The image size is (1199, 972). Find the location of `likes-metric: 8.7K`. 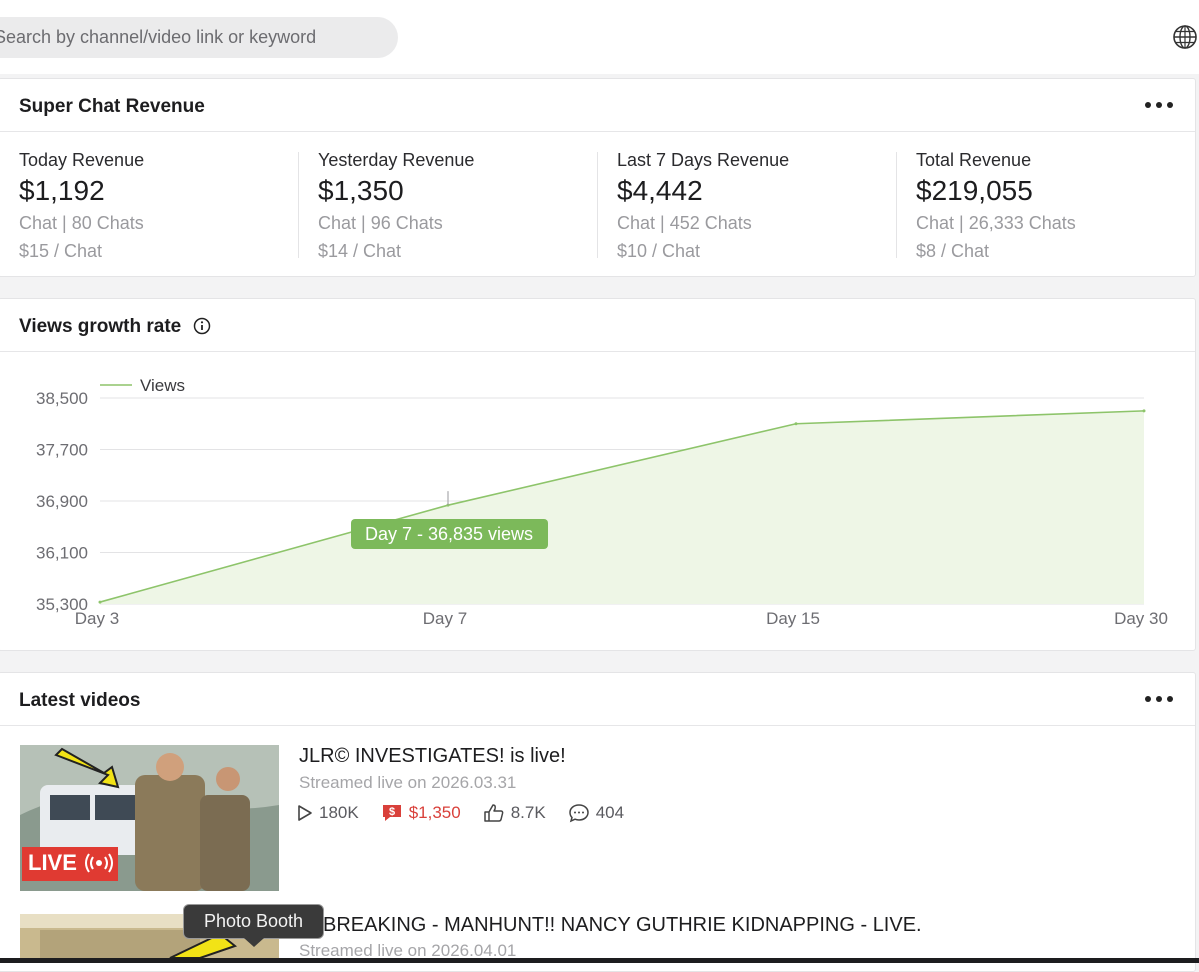

likes-metric: 8.7K is located at coordinates (514, 813).